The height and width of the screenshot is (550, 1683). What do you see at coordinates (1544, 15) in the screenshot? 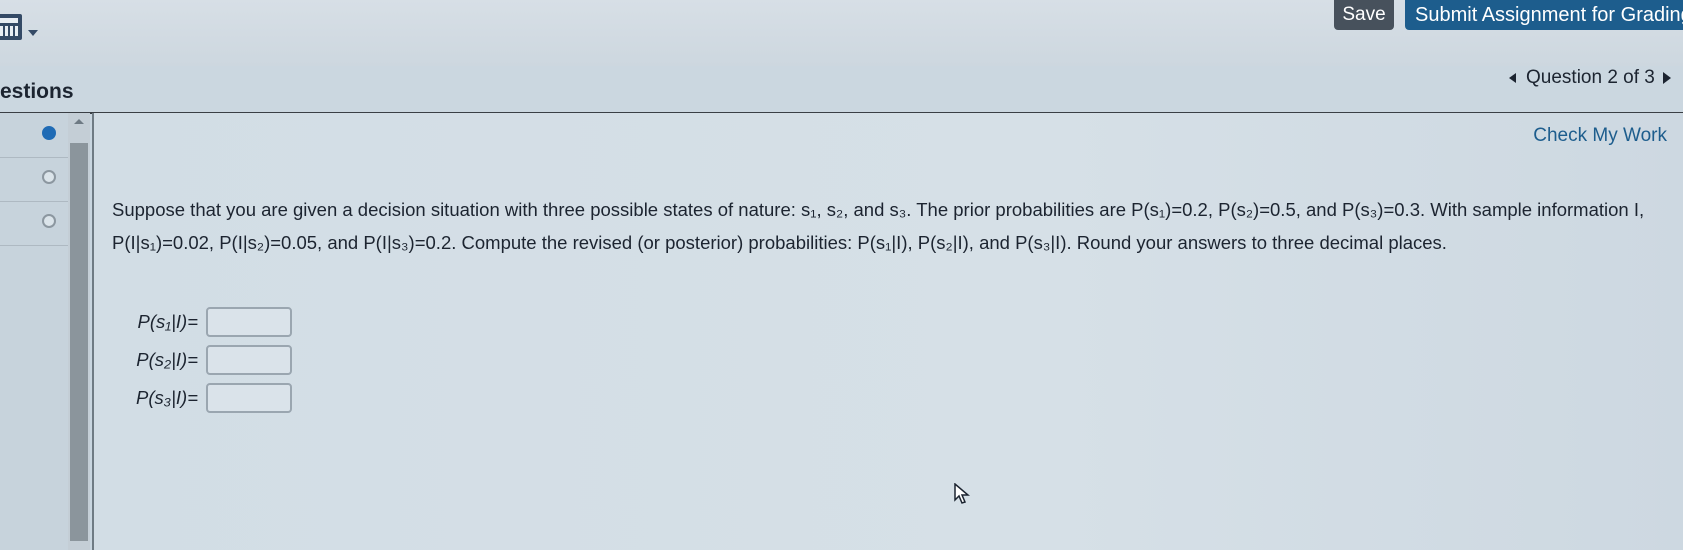
I see `submit-assignment-button: Submit Assignment for Grading` at bounding box center [1544, 15].